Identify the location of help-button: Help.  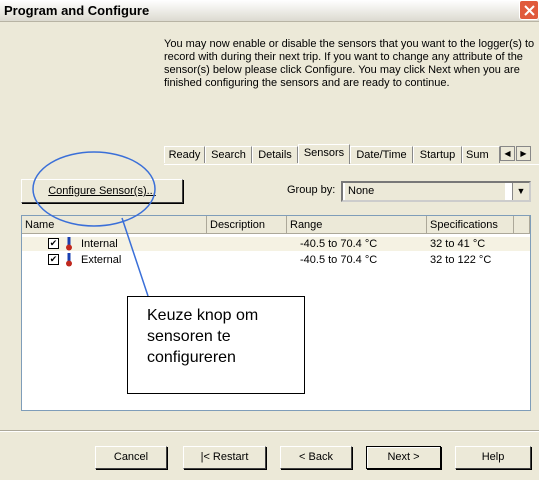
(493, 457).